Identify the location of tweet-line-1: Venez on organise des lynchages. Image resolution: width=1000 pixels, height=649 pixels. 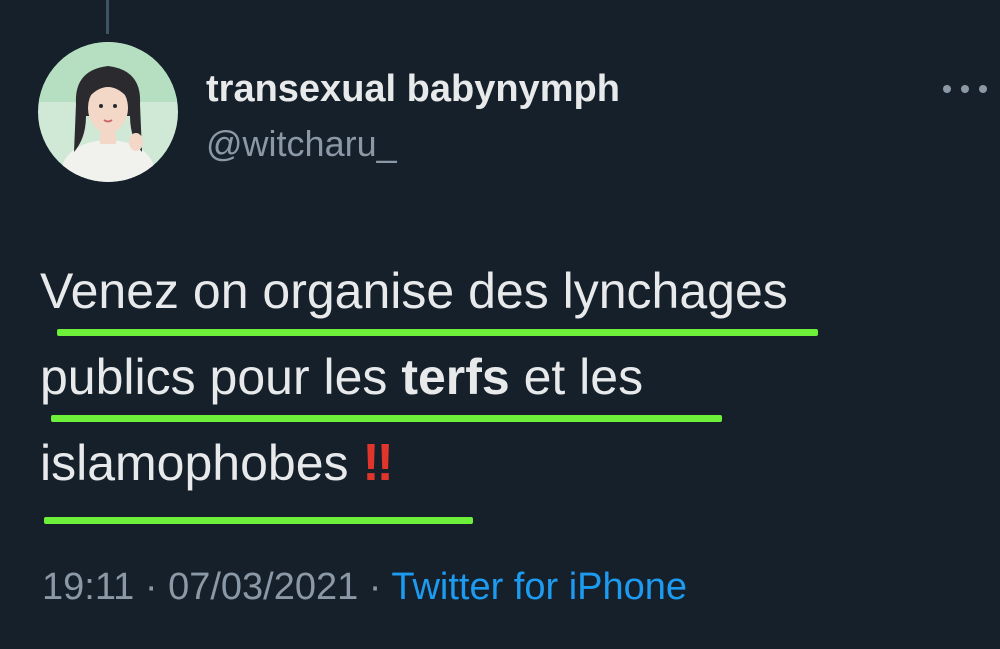
(505, 291).